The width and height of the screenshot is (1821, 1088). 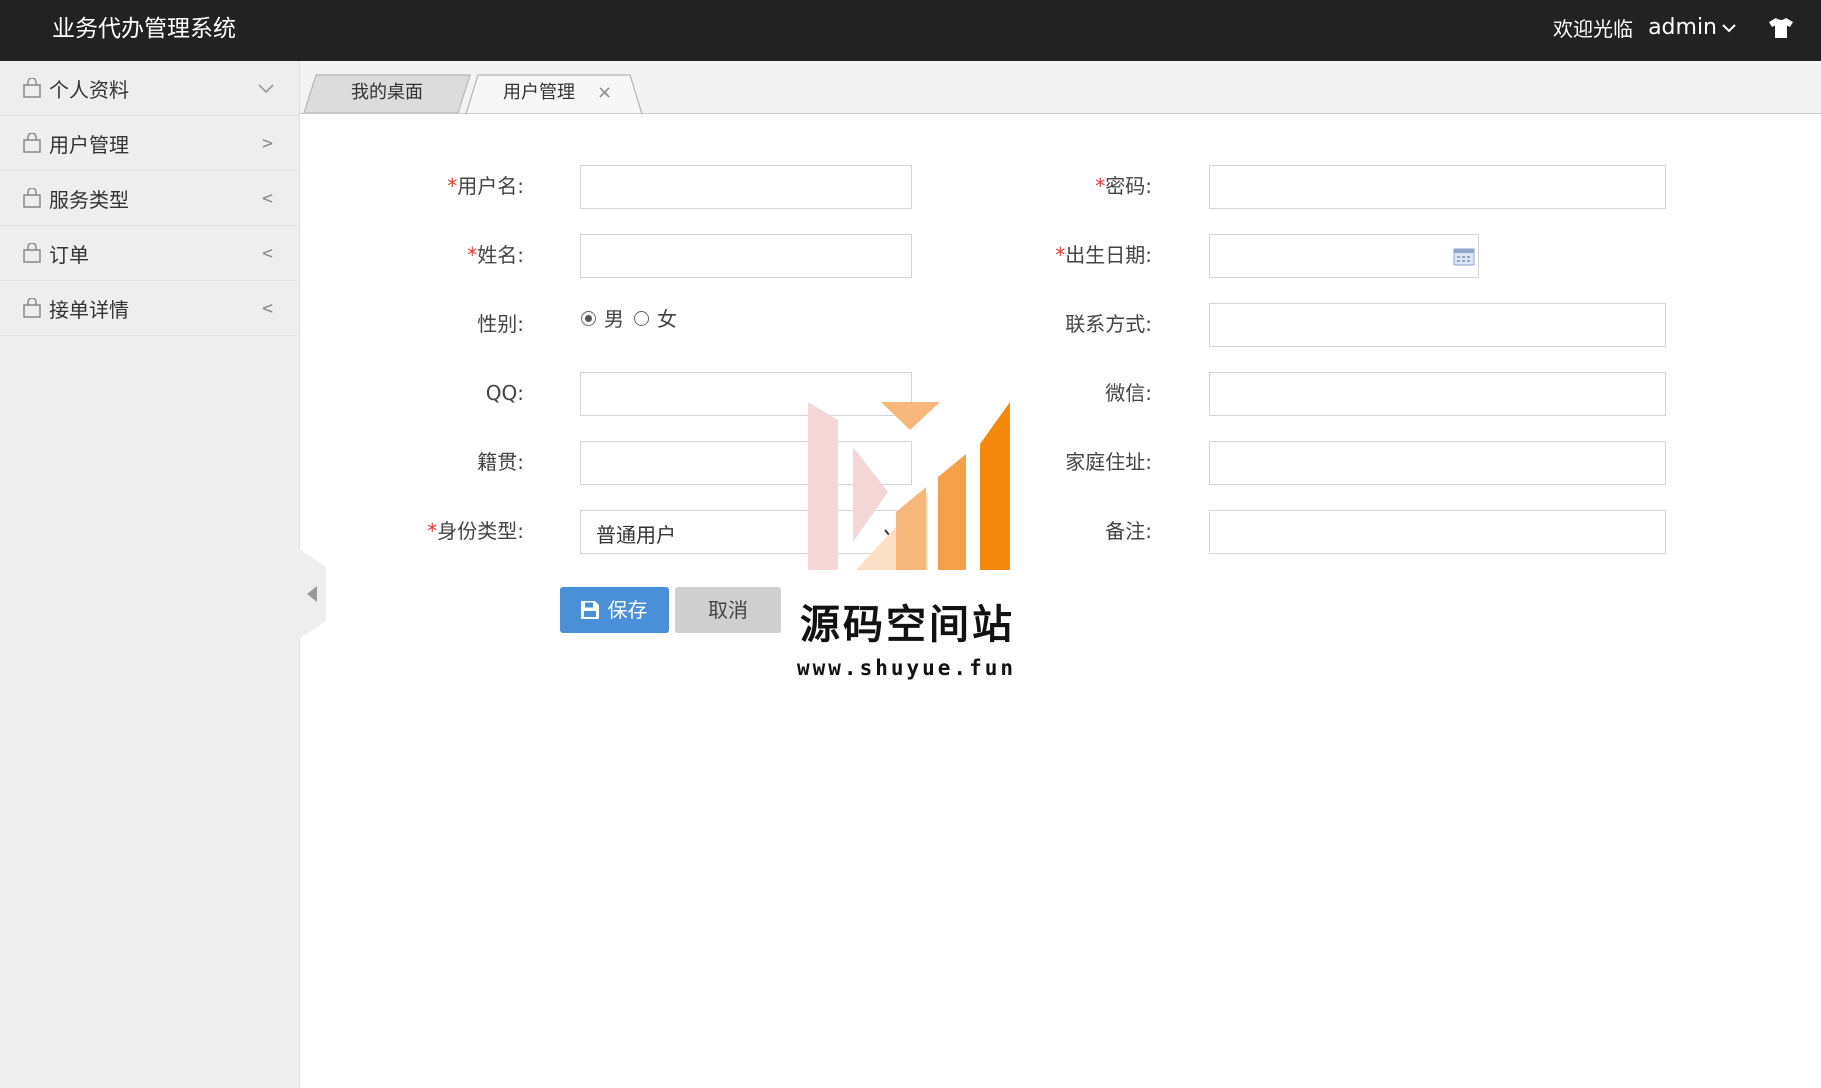 I want to click on sidebar-item-order-details: 接单详情 <, so click(x=149, y=308).